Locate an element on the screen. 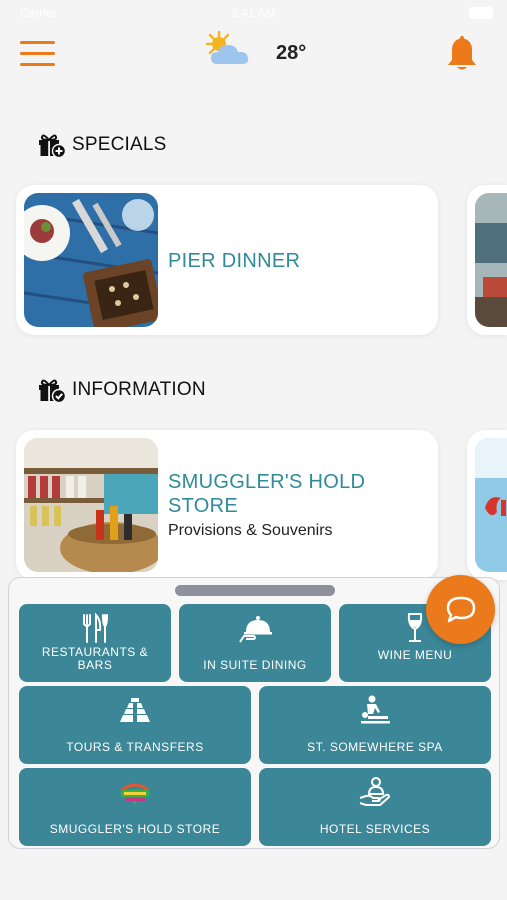  top-bar: 28° is located at coordinates (253, 54).